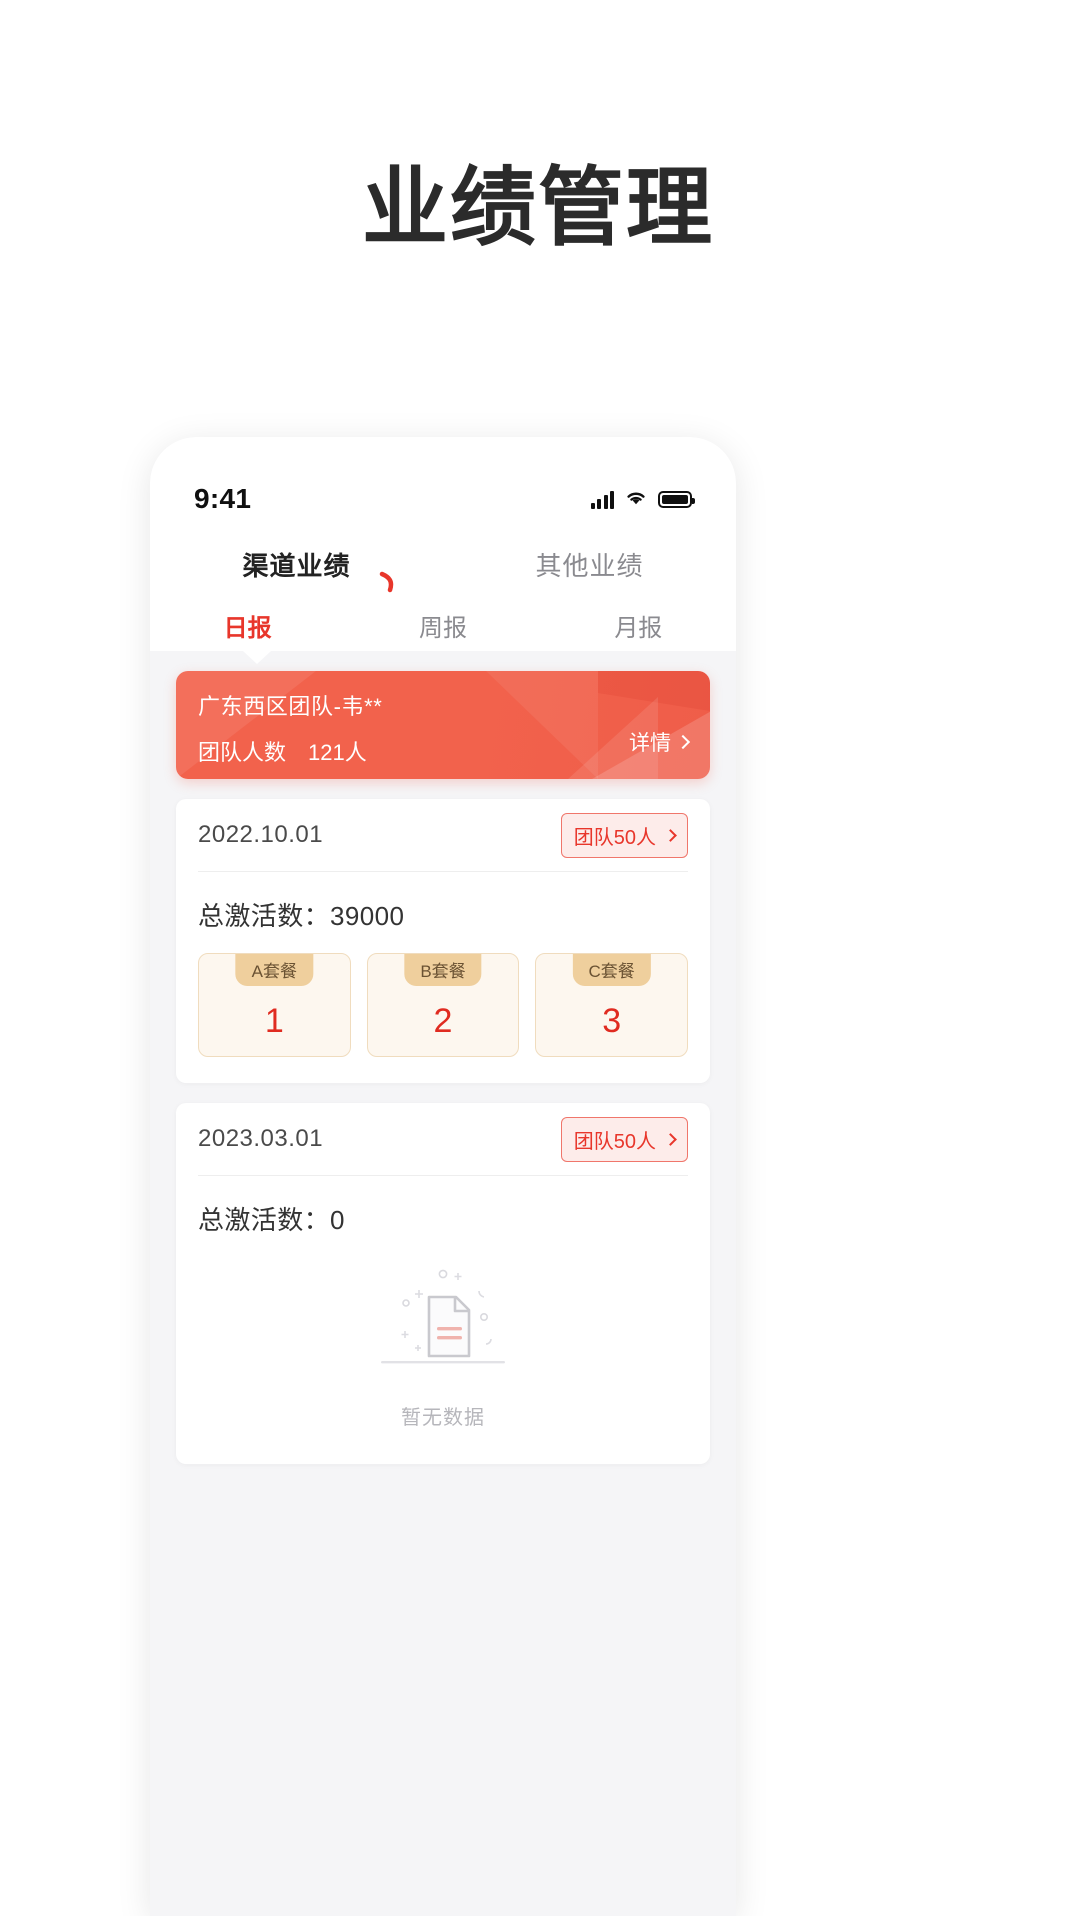 Image resolution: width=1076 pixels, height=1916 pixels. What do you see at coordinates (367, 916) in the screenshot?
I see `record-total-value: 39000` at bounding box center [367, 916].